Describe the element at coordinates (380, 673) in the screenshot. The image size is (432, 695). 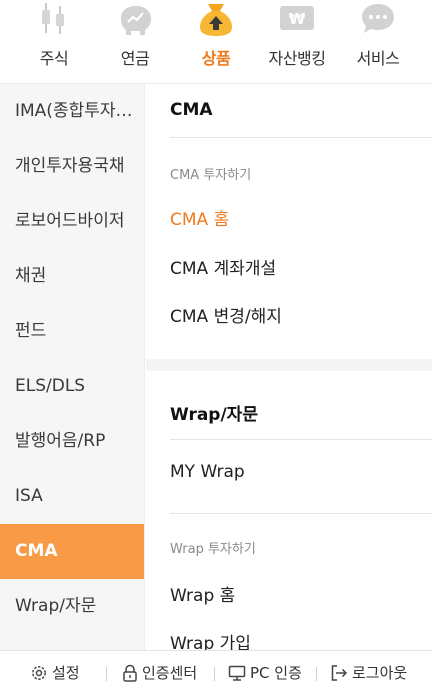
I see `logout-label: 로그아웃` at that location.